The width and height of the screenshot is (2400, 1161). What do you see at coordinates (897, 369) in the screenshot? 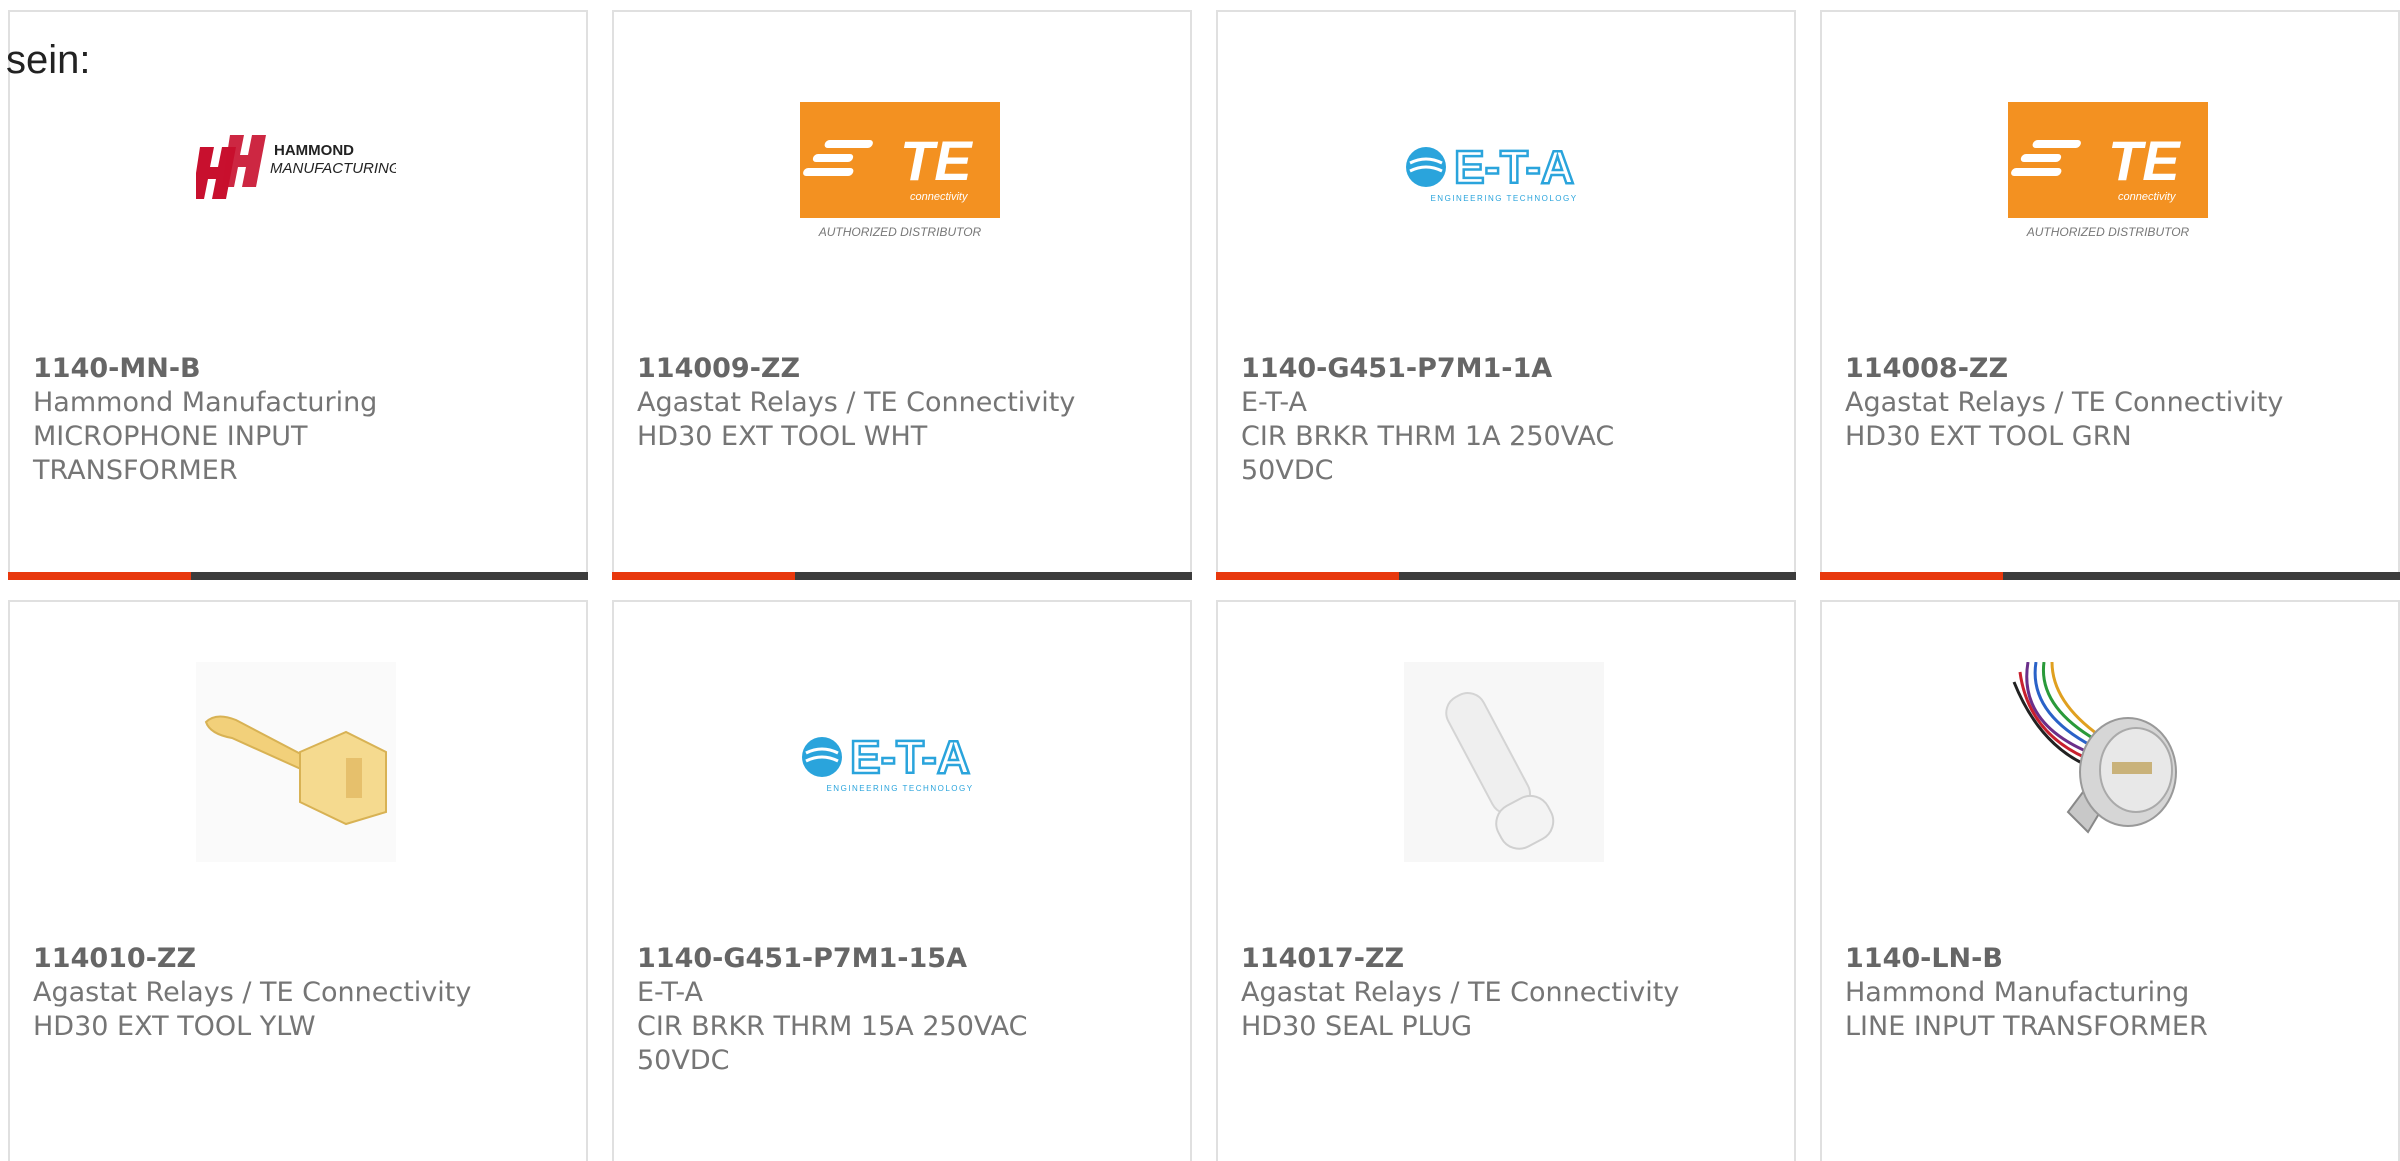
I see `part-number-link: 114009-ZZ` at bounding box center [897, 369].